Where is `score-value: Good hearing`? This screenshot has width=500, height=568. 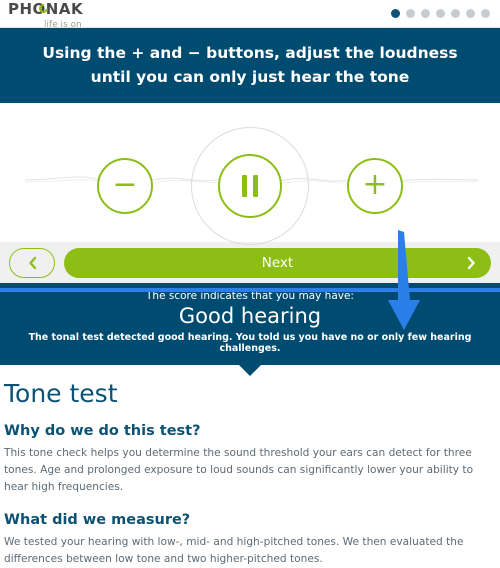 score-value: Good hearing is located at coordinates (250, 316).